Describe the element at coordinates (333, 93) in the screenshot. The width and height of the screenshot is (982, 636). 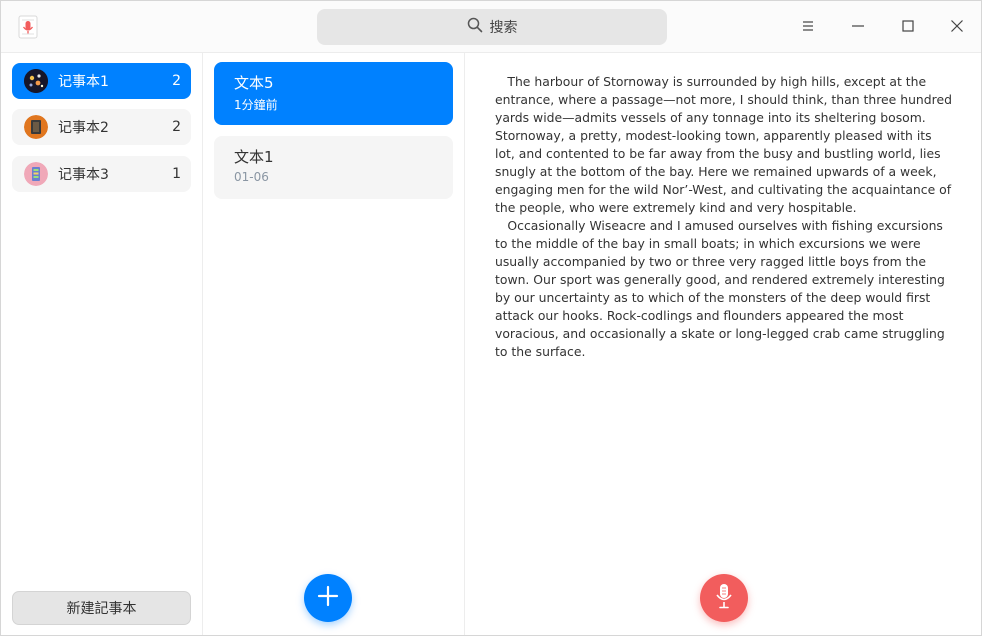
I see `note-item: 文本5 1分鐘前` at that location.